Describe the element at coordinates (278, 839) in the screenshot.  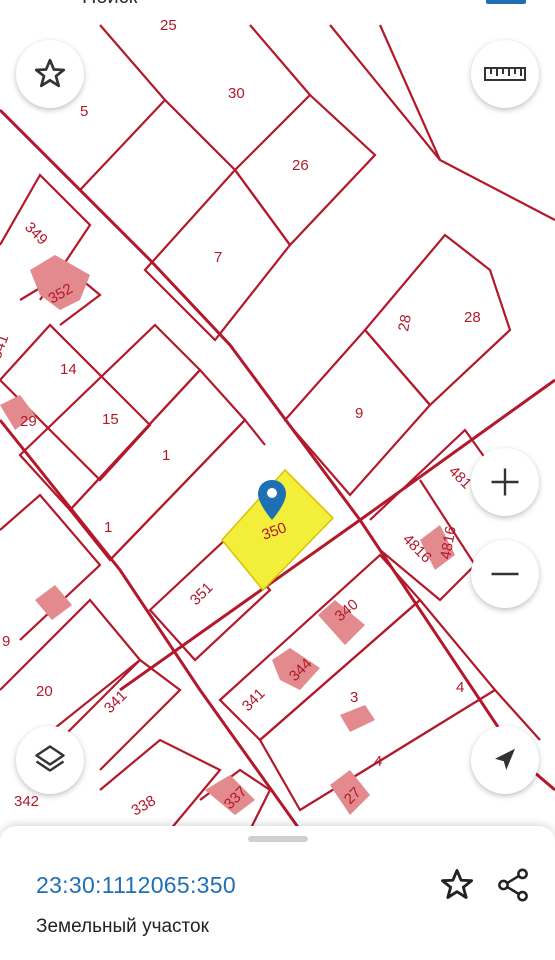
I see `sheet-grabber` at that location.